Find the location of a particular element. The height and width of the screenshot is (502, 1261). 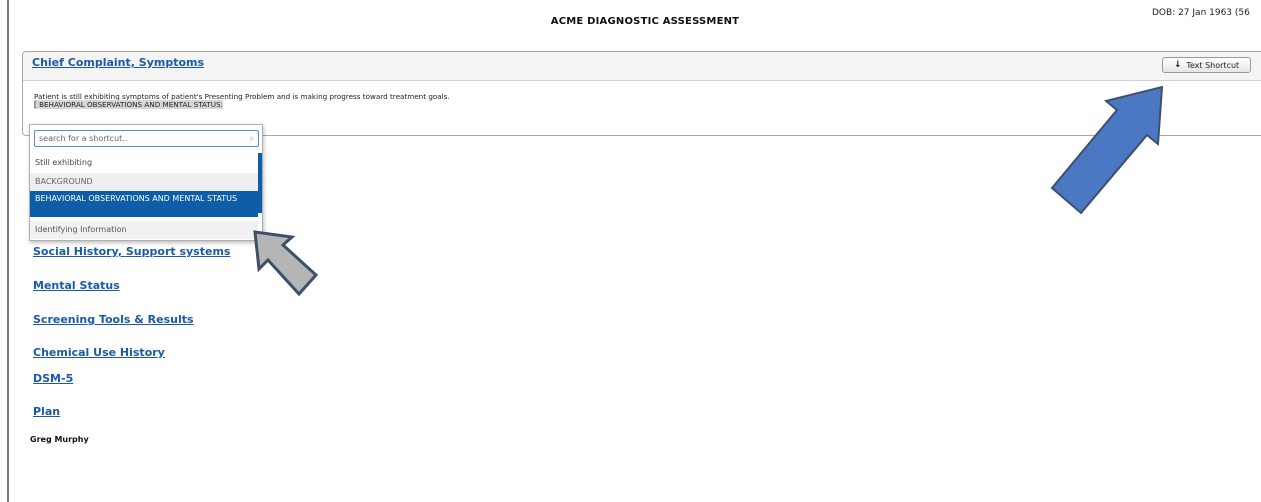

text-shortcut-label: Text Shortcut is located at coordinates (1213, 65).